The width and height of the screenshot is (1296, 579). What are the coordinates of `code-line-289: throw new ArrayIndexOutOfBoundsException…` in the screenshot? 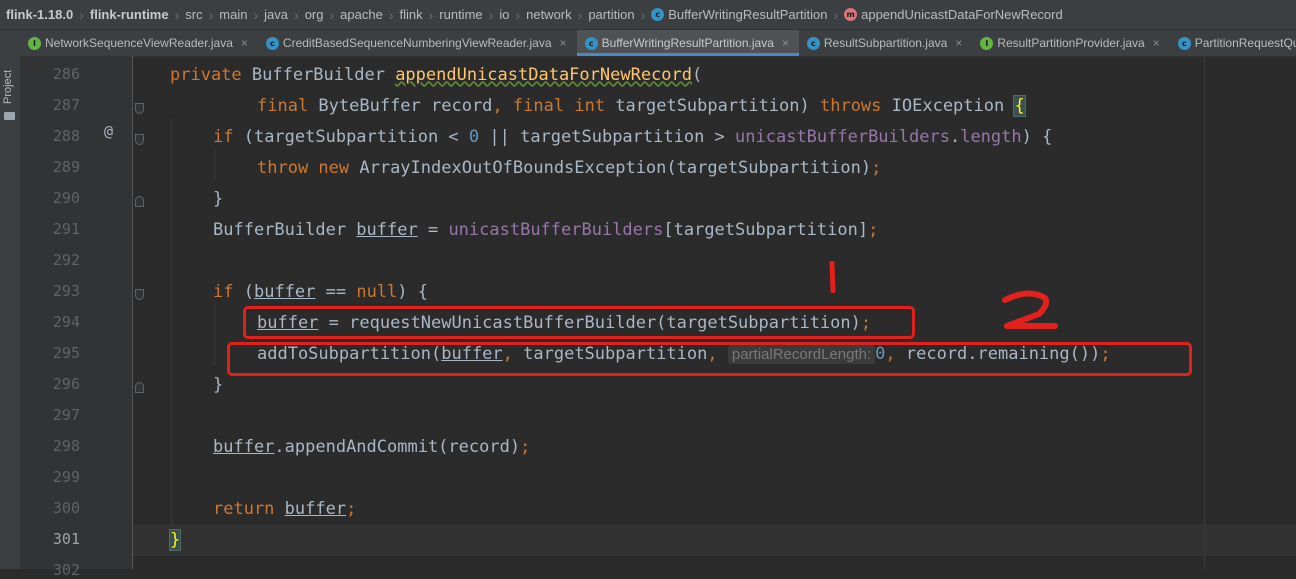 It's located at (569, 168).